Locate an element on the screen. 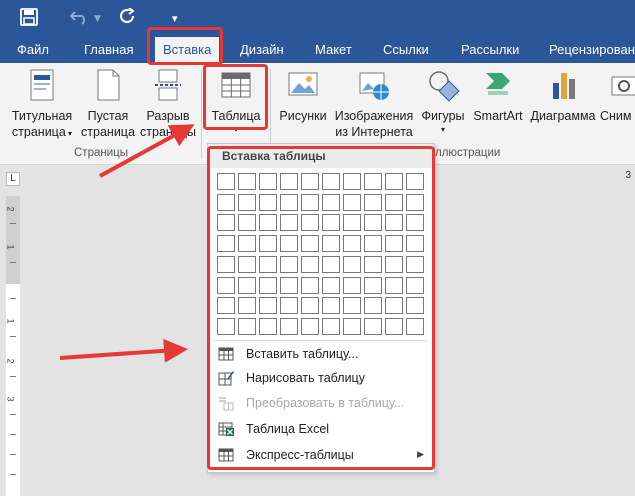  annotation-arrows is located at coordinates (127, 243).